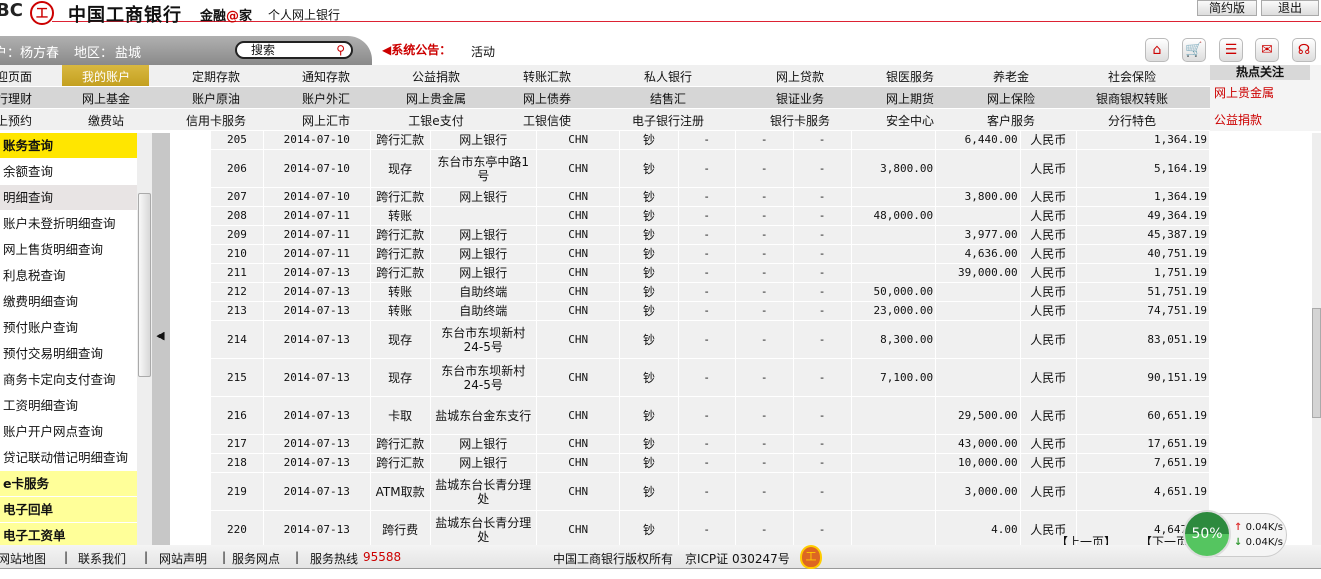 The width and height of the screenshot is (1321, 579). What do you see at coordinates (68, 328) in the screenshot?
I see `sidebar-item: 预付账户查询` at bounding box center [68, 328].